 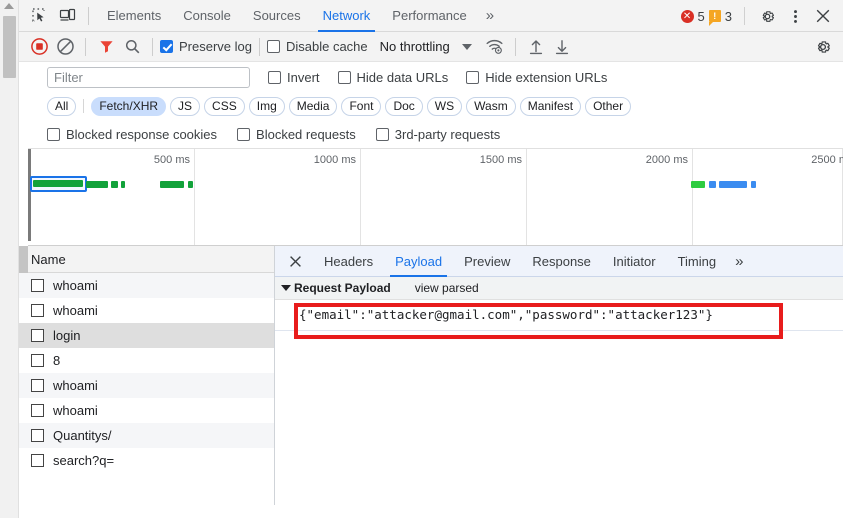 I want to click on search-icon, so click(x=132, y=47).